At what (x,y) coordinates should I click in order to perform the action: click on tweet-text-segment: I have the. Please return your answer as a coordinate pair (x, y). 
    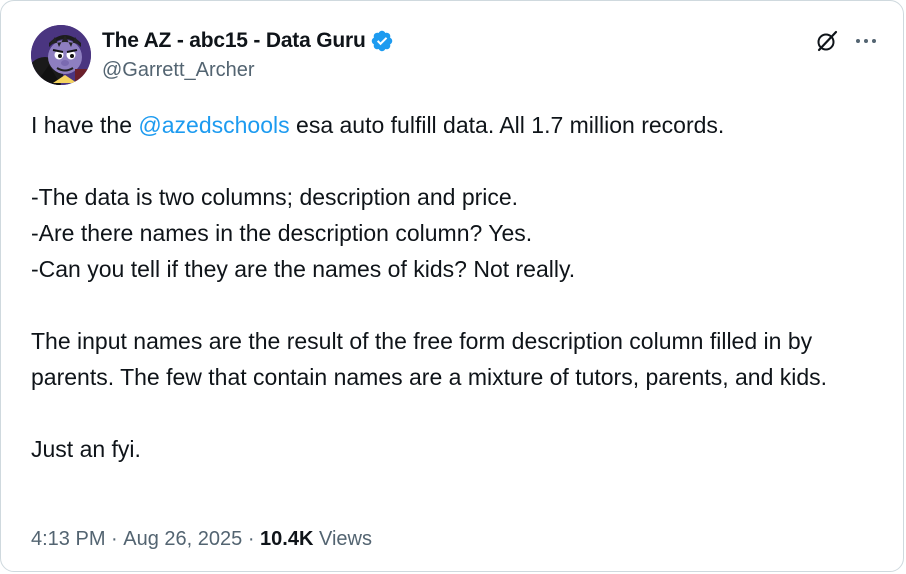
    Looking at the image, I should click on (85, 125).